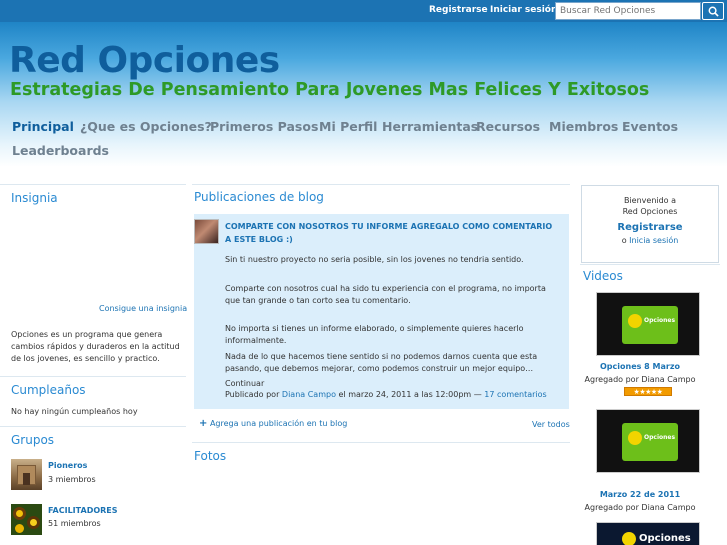  I want to click on search-icon, so click(713, 11).